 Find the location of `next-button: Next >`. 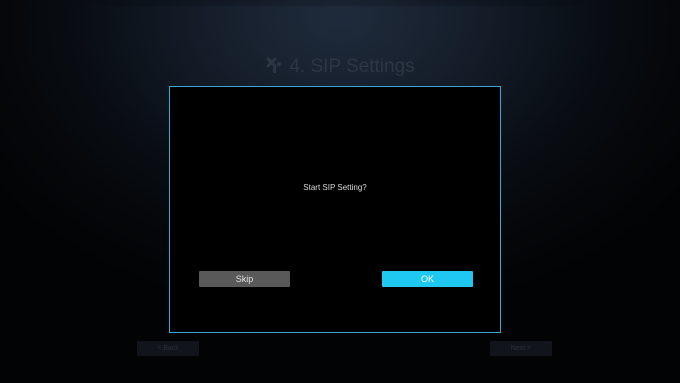

next-button: Next > is located at coordinates (521, 348).